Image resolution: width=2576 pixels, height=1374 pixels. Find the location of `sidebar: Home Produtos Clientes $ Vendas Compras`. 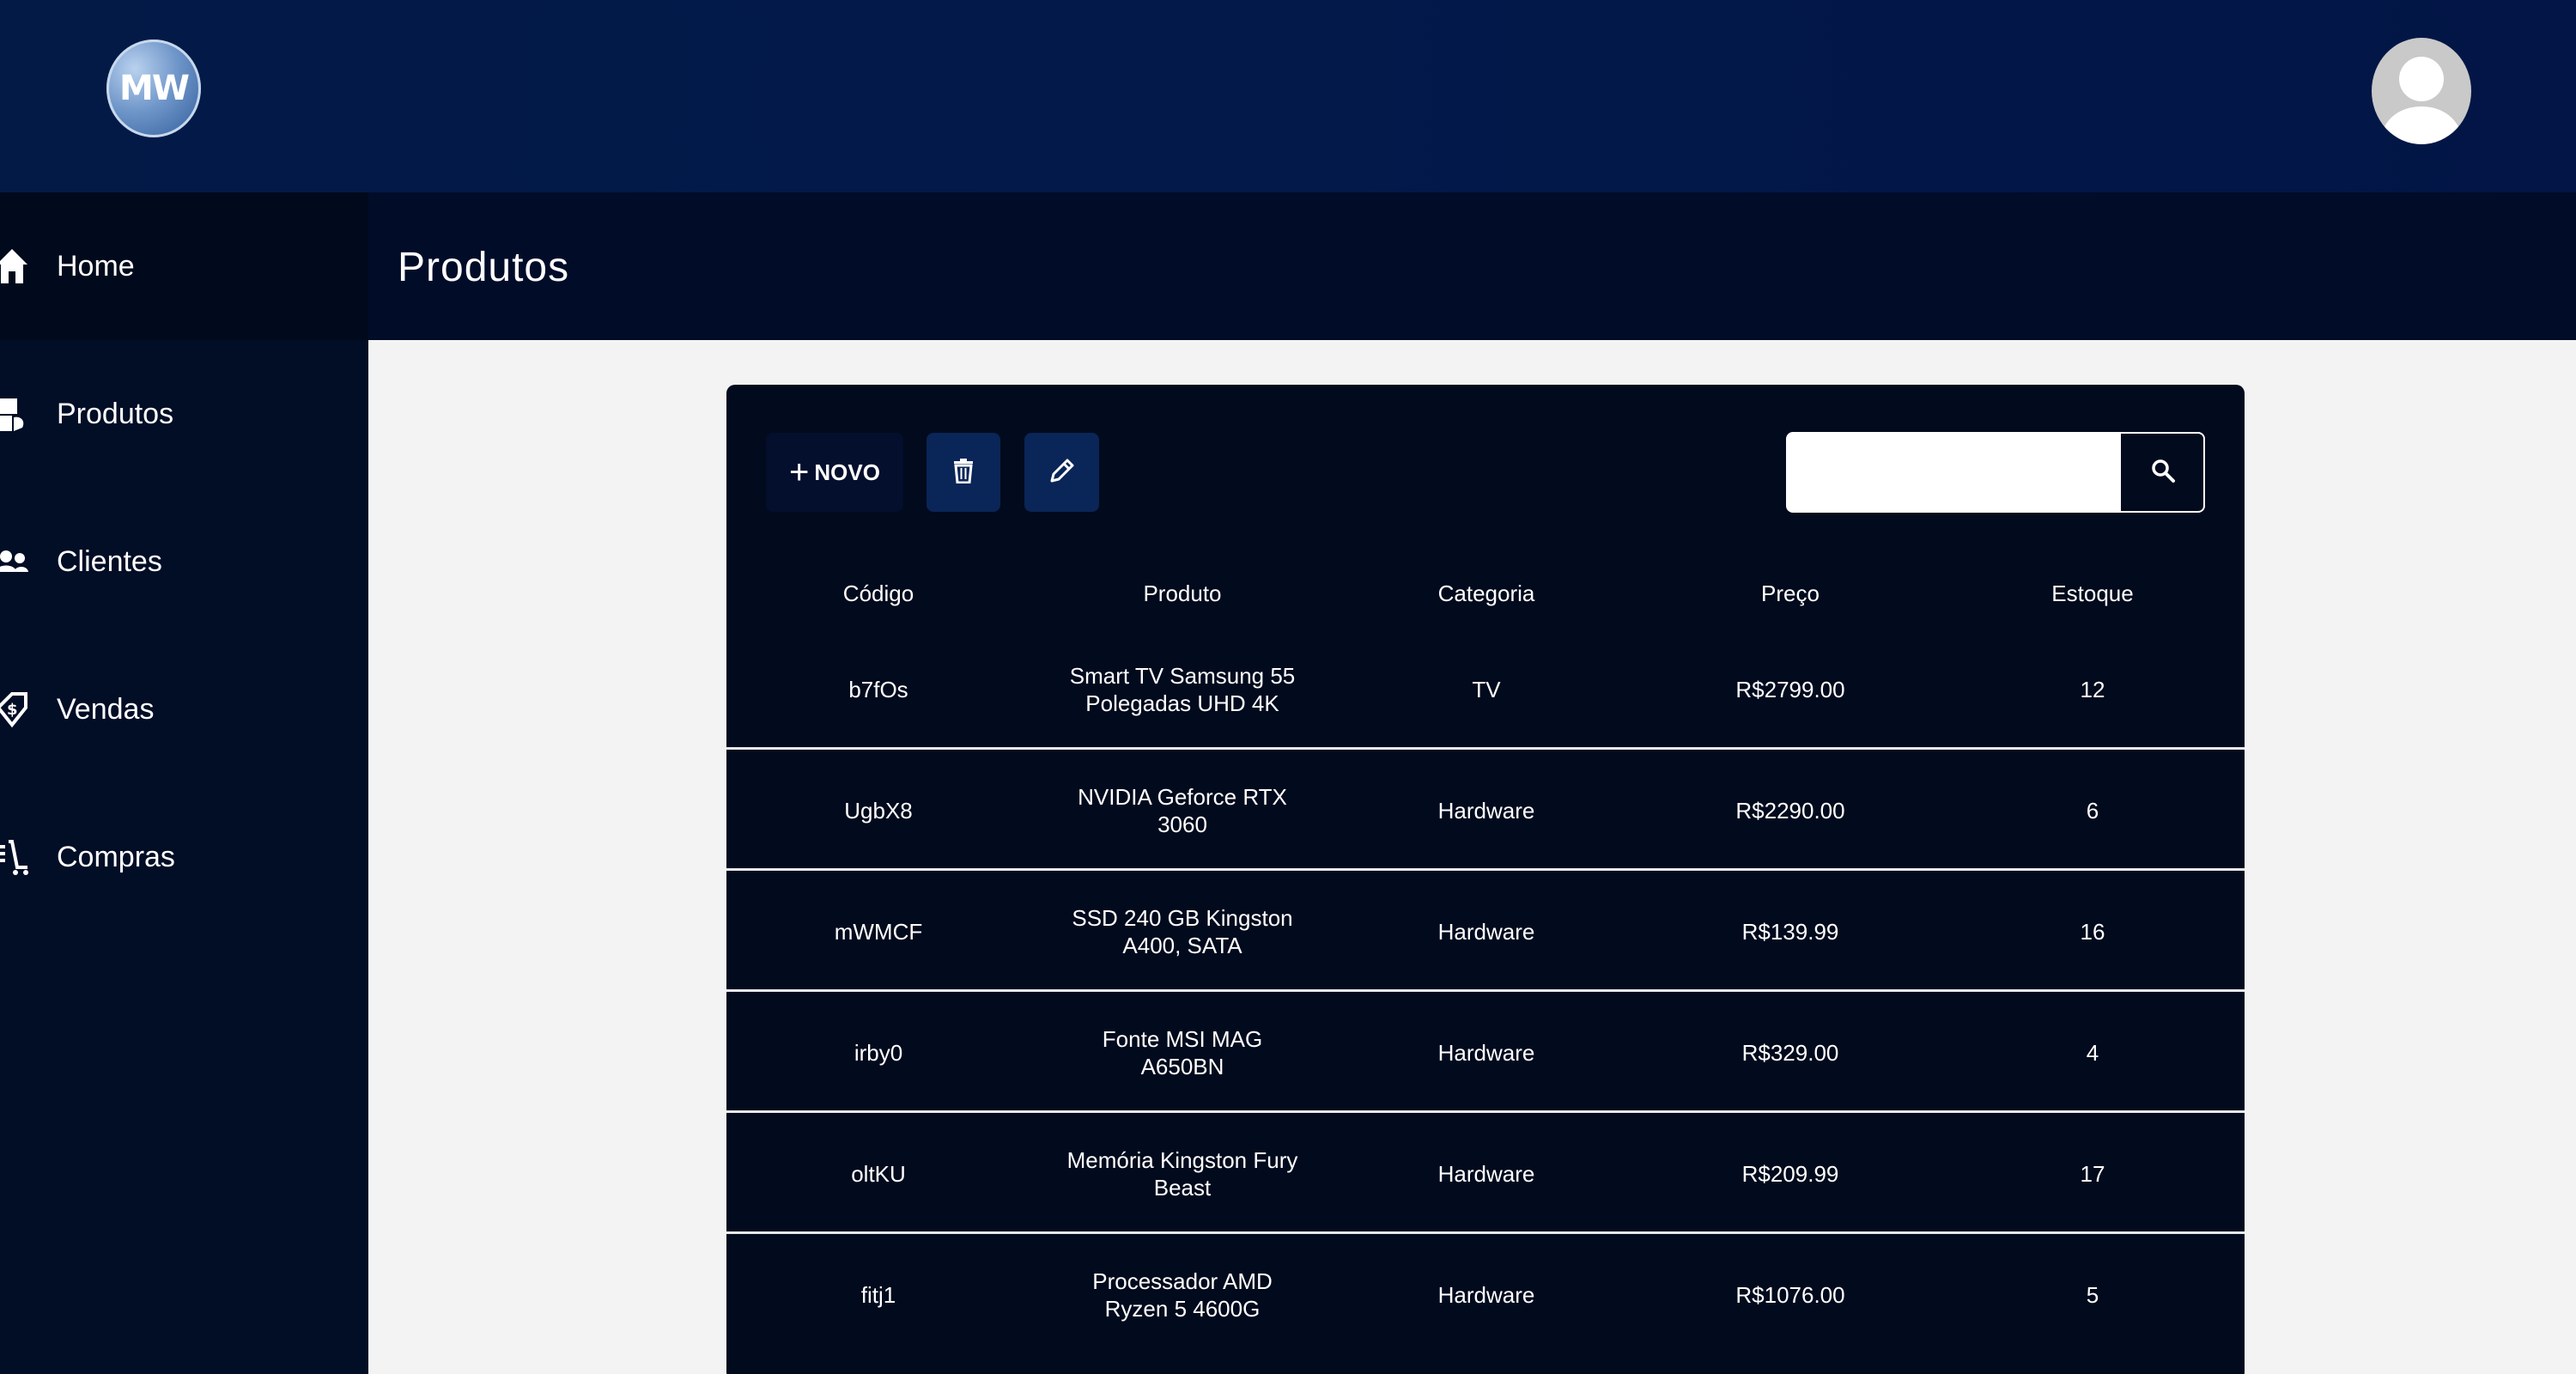

sidebar: Home Produtos Clientes $ Vendas Compras is located at coordinates (184, 783).